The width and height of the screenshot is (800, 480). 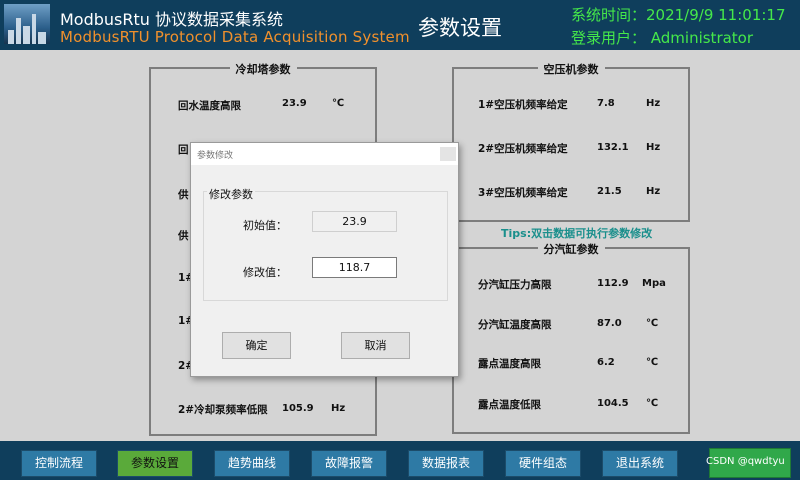 What do you see at coordinates (571, 69) in the screenshot?
I see `air-compressor-title: 空压机参数` at bounding box center [571, 69].